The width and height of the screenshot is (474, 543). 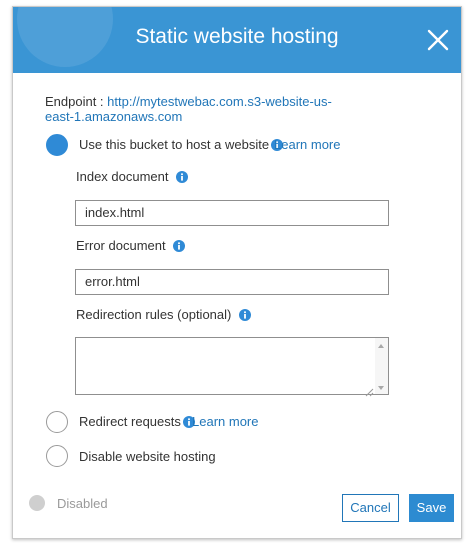 What do you see at coordinates (381, 388) in the screenshot?
I see `scroll-down-arrow-icon` at bounding box center [381, 388].